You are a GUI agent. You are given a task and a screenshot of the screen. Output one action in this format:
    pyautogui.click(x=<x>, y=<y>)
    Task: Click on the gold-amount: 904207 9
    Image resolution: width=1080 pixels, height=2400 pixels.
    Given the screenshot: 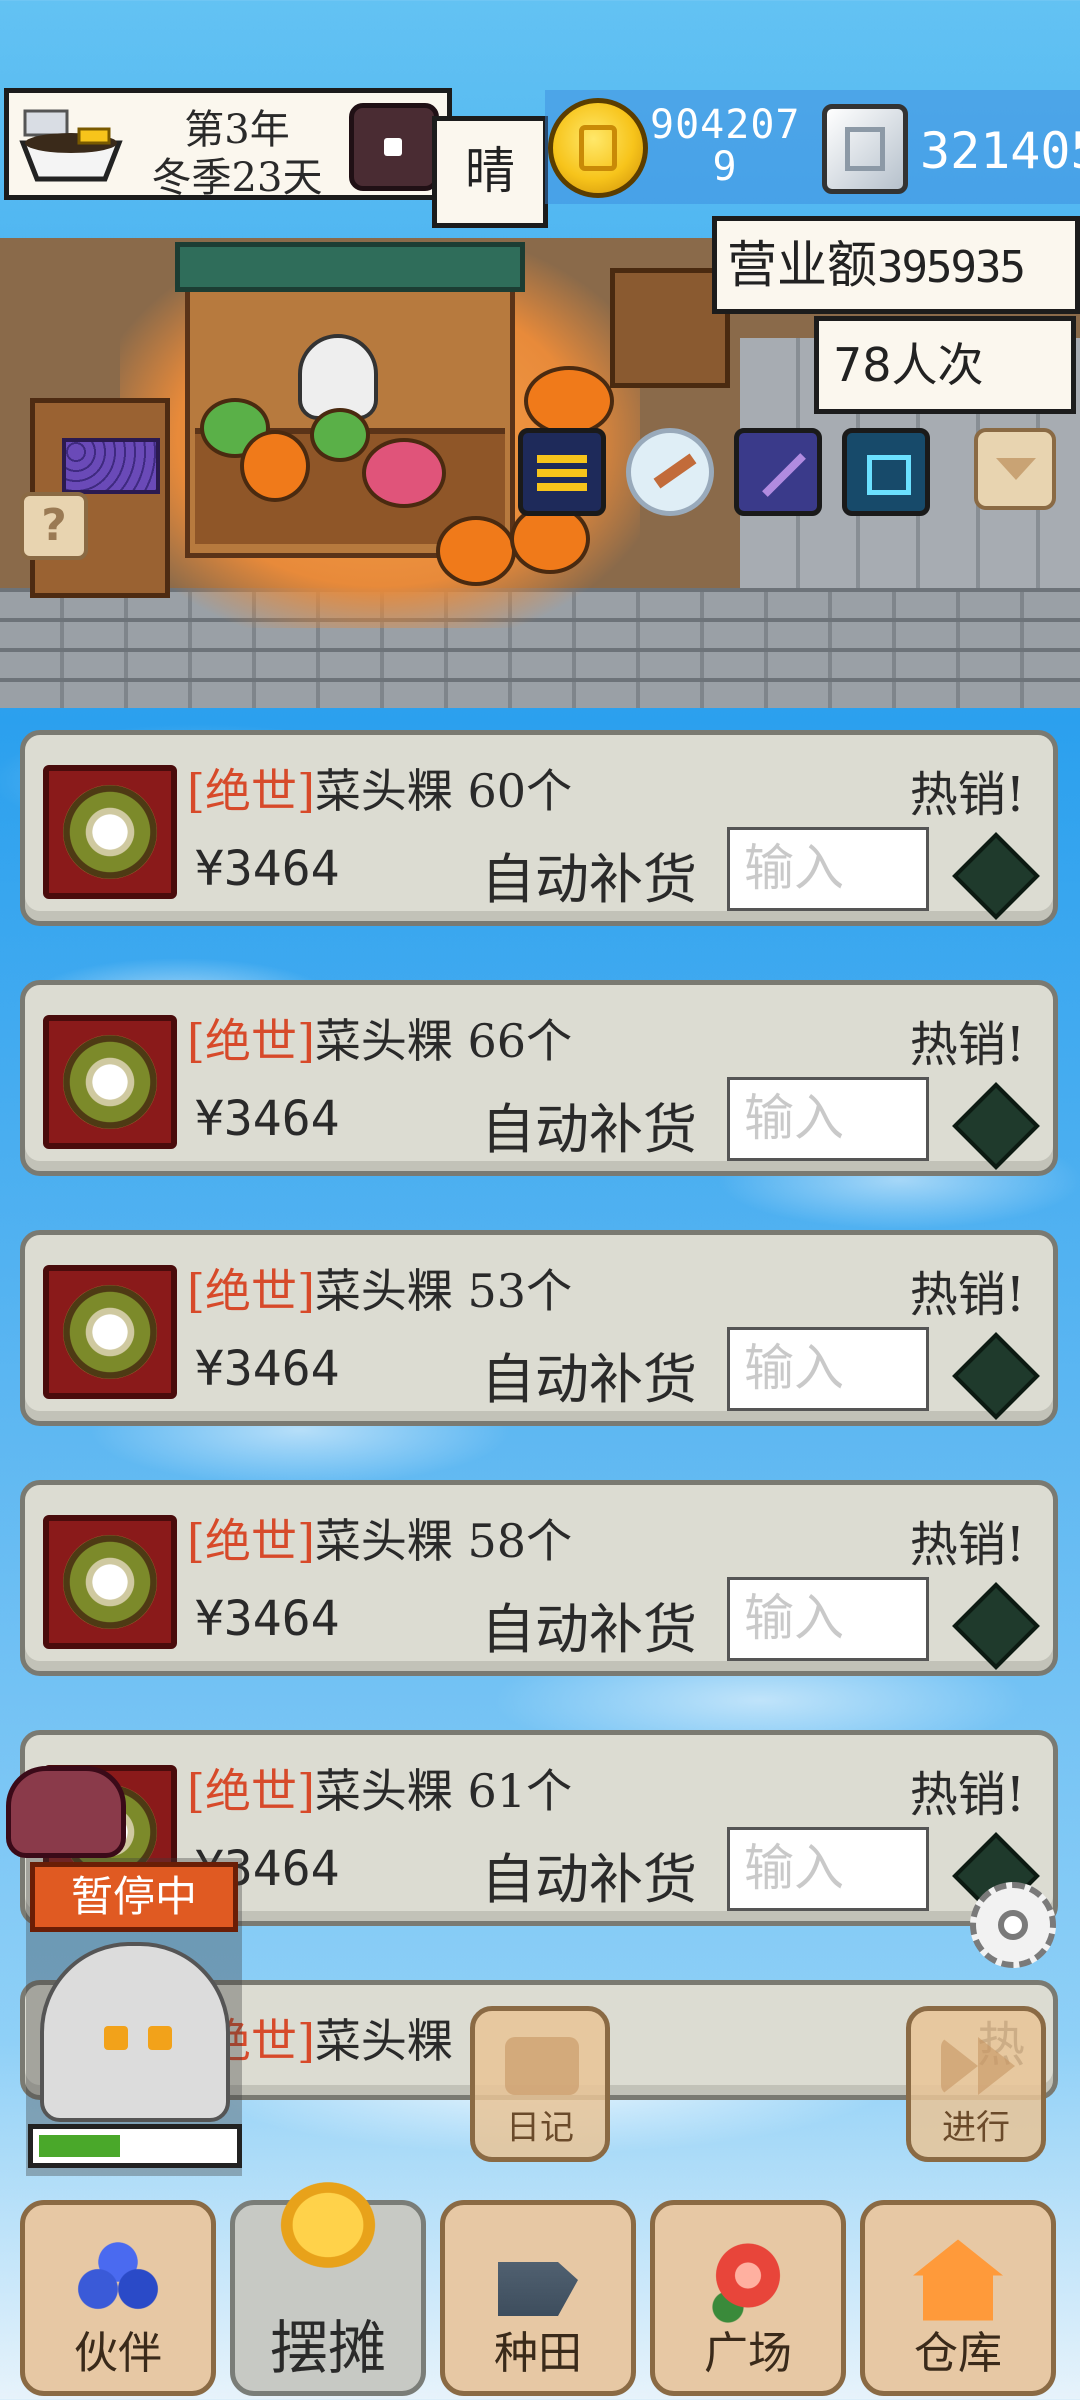 What is the action you would take?
    pyautogui.click(x=725, y=146)
    